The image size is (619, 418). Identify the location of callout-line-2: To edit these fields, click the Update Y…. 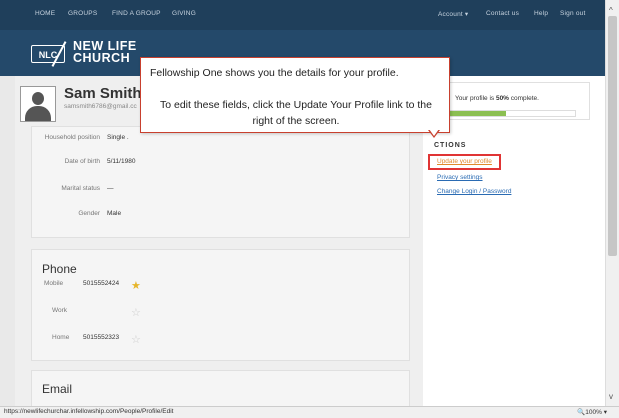
(296, 113).